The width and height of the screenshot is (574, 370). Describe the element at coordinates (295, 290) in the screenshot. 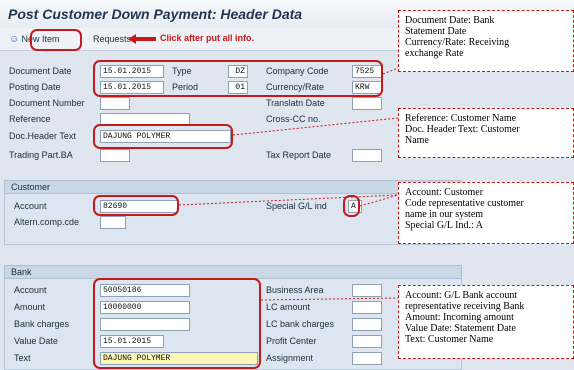

I see `business-area-label: Business Area` at that location.